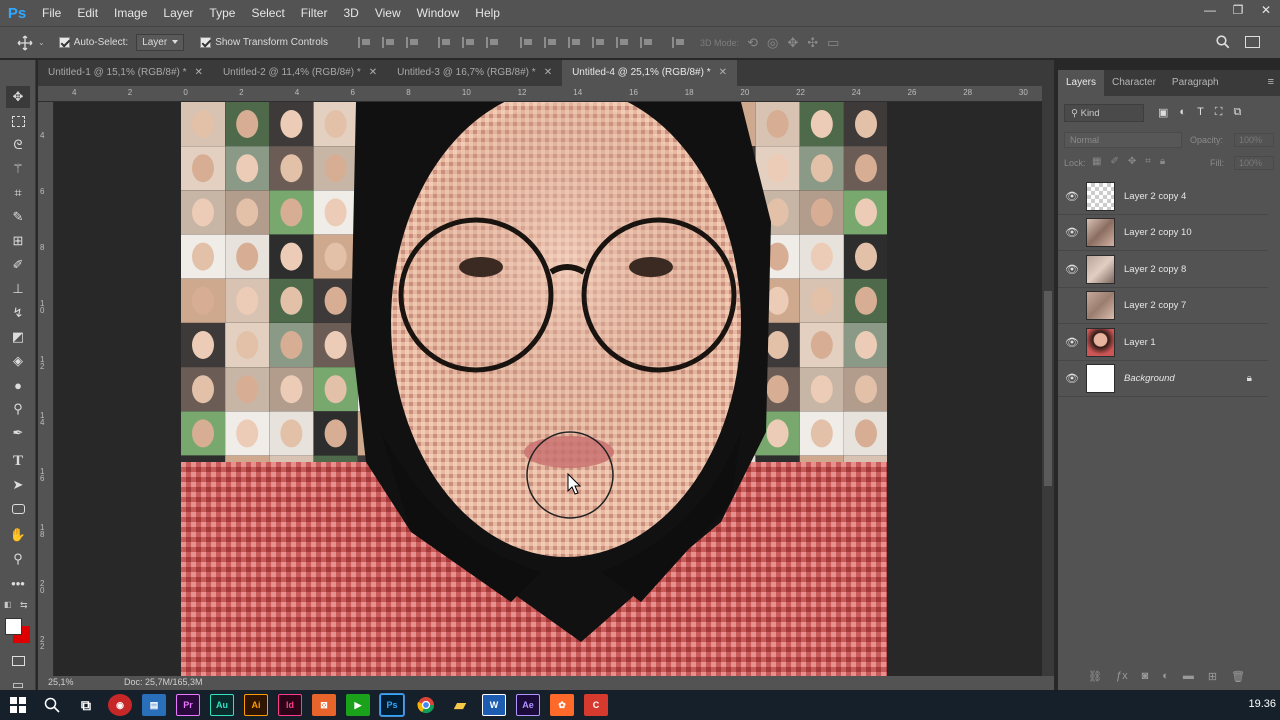  What do you see at coordinates (426, 705) in the screenshot?
I see `chrome-icon` at bounding box center [426, 705].